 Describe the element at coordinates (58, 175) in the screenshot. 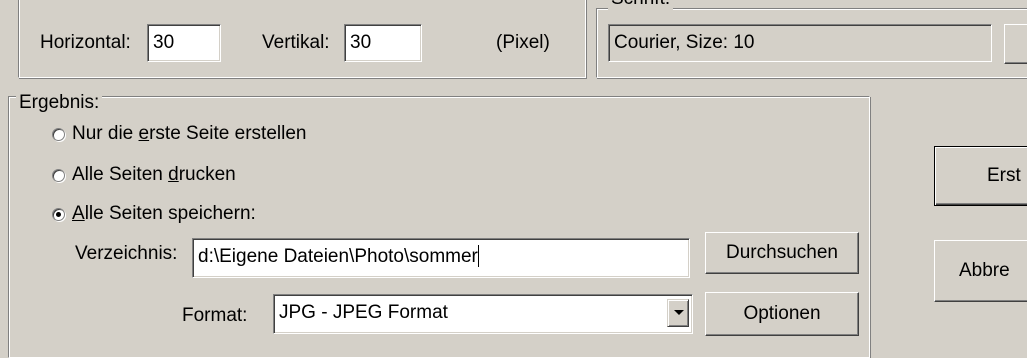

I see `radio-print-all-circle` at that location.